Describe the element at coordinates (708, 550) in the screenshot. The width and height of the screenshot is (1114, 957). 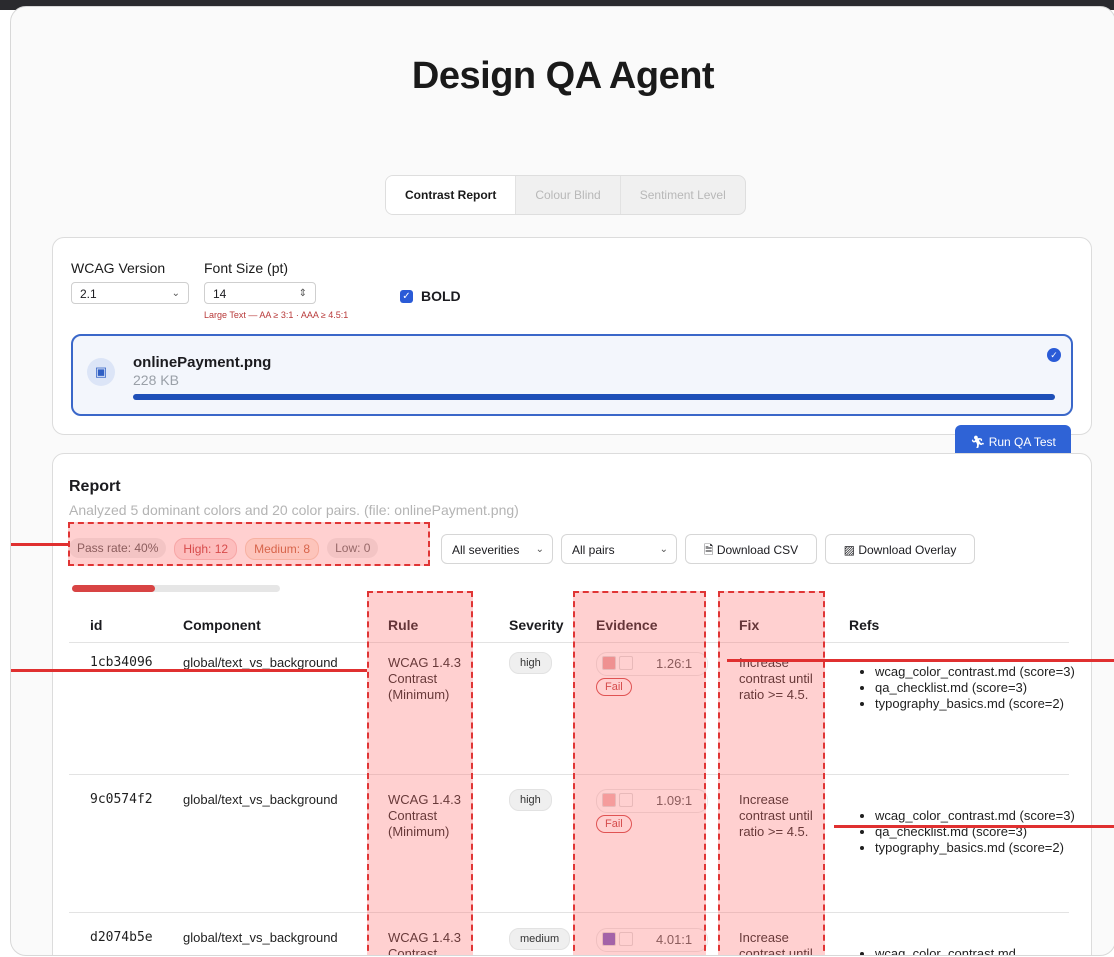
I see `document-icon: 🗎` at that location.